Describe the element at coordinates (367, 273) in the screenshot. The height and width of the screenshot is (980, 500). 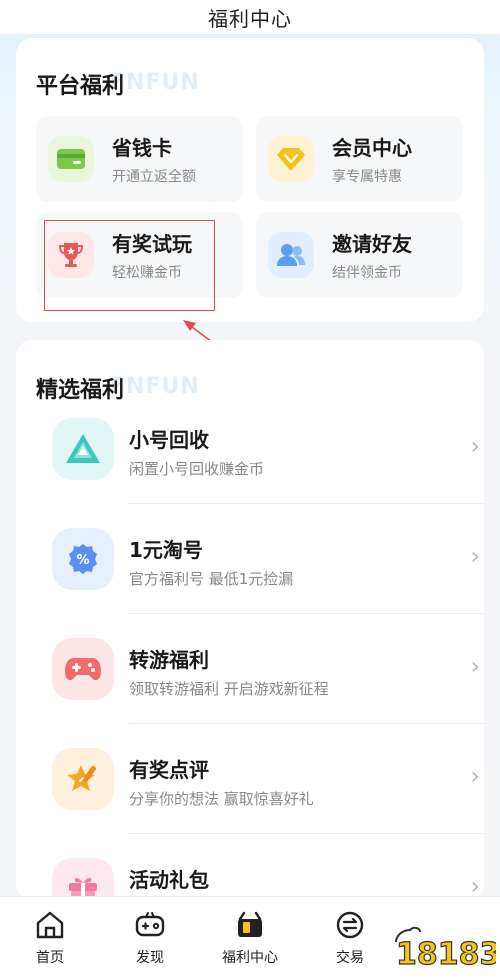
I see `tile-desc: 结伴领金币` at that location.